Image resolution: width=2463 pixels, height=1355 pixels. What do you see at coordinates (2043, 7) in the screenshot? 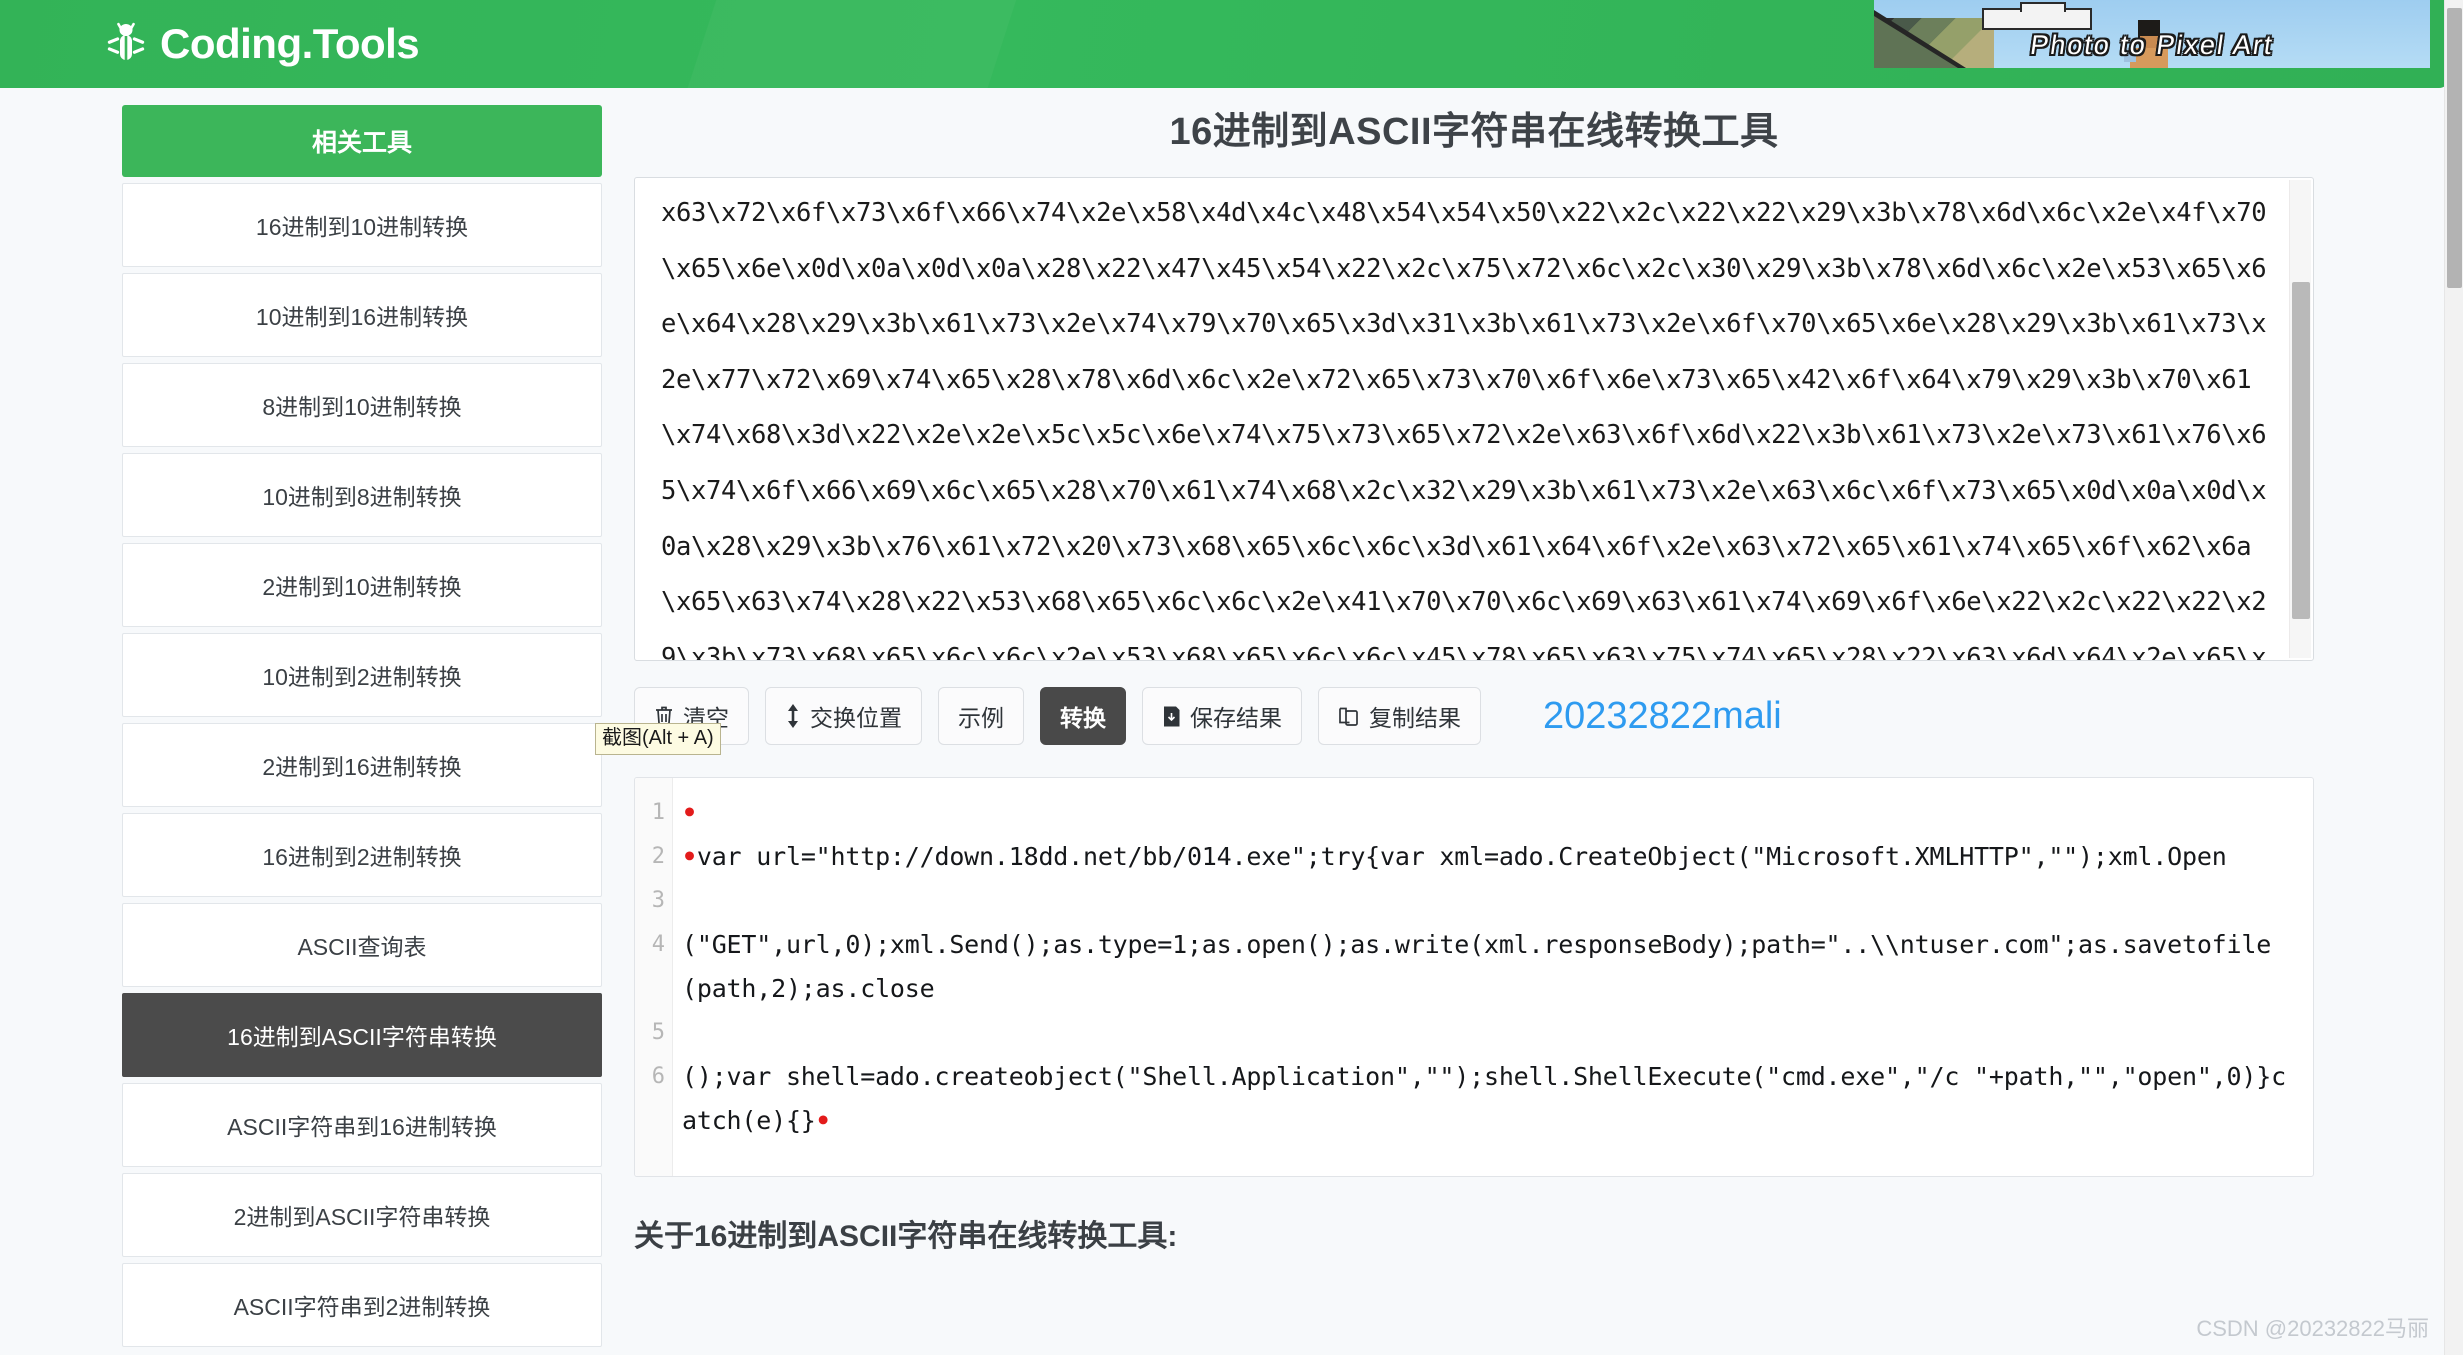
I see `banner-cloud-top` at bounding box center [2043, 7].